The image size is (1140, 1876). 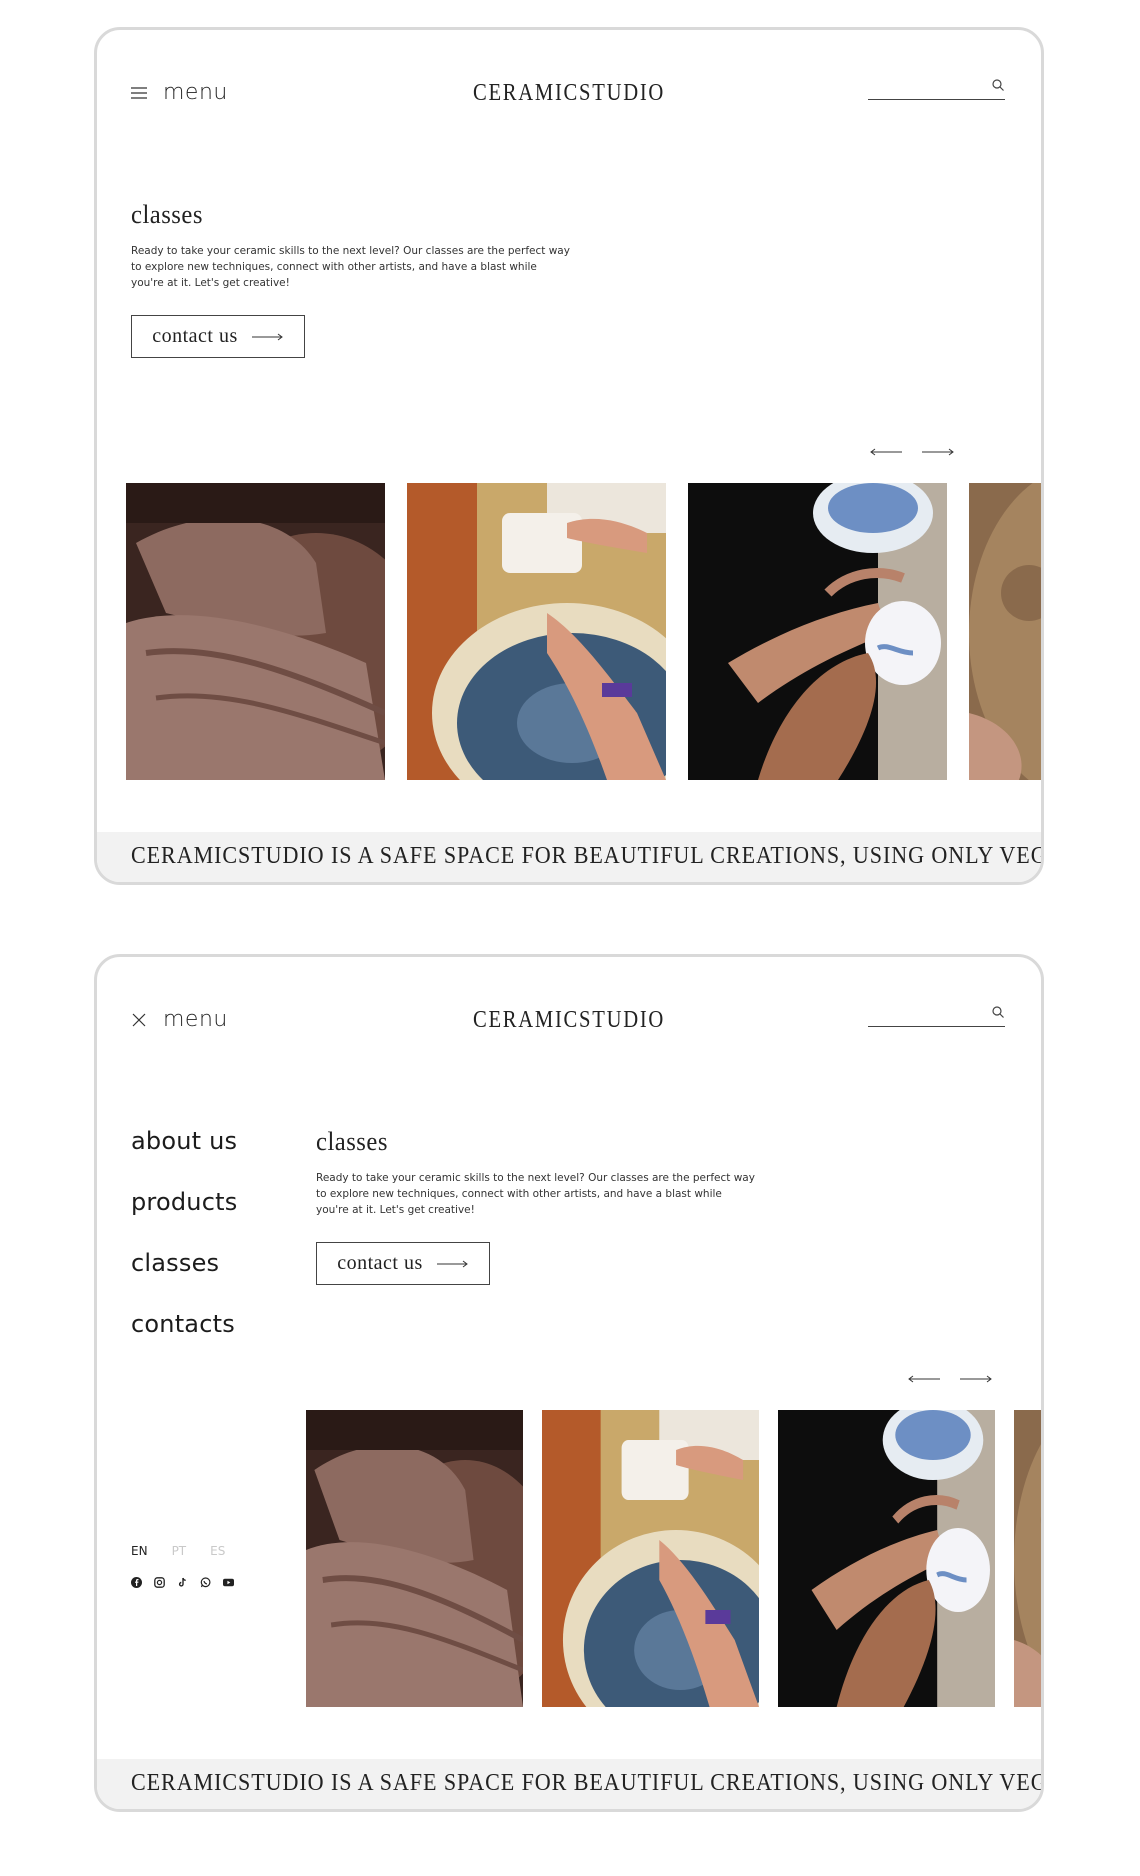 What do you see at coordinates (184, 1263) in the screenshot?
I see `nav-item-classes: classes` at bounding box center [184, 1263].